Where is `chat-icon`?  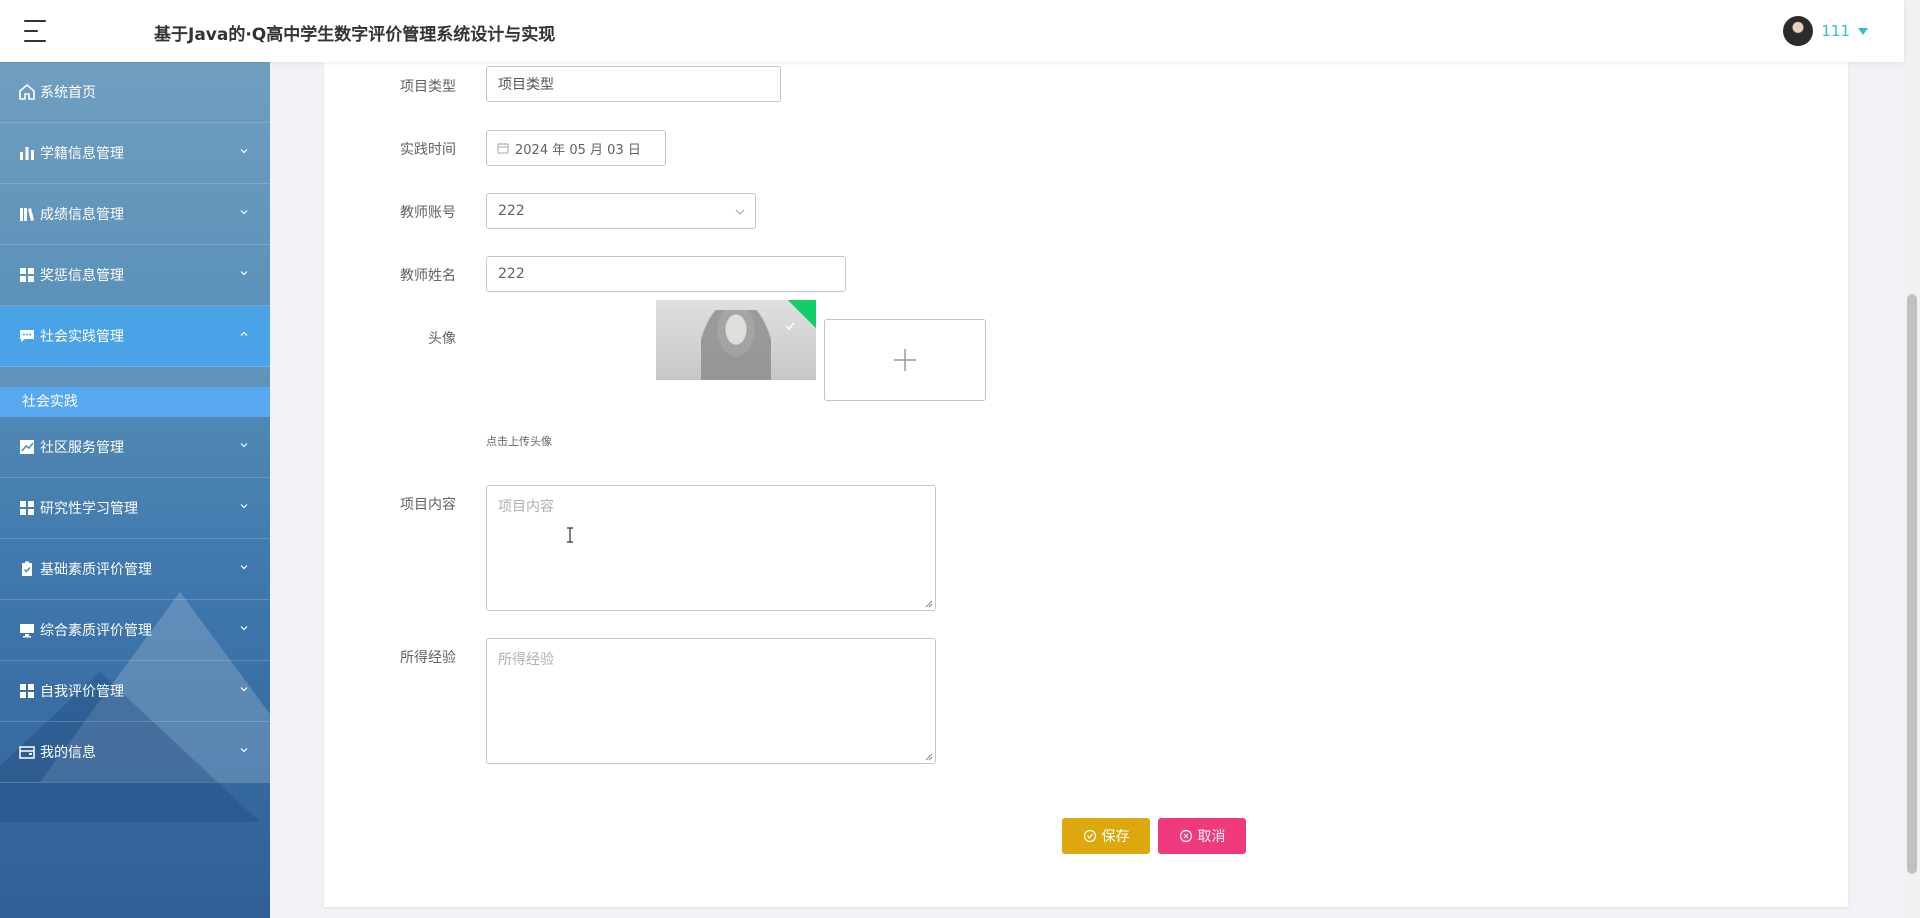 chat-icon is located at coordinates (27, 336).